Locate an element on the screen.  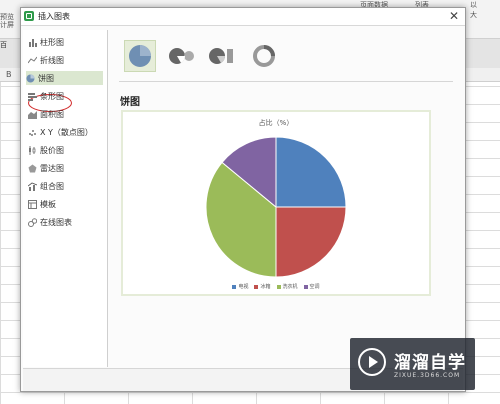
sidebar-item-label: 在线图表 is located at coordinates (56, 222).